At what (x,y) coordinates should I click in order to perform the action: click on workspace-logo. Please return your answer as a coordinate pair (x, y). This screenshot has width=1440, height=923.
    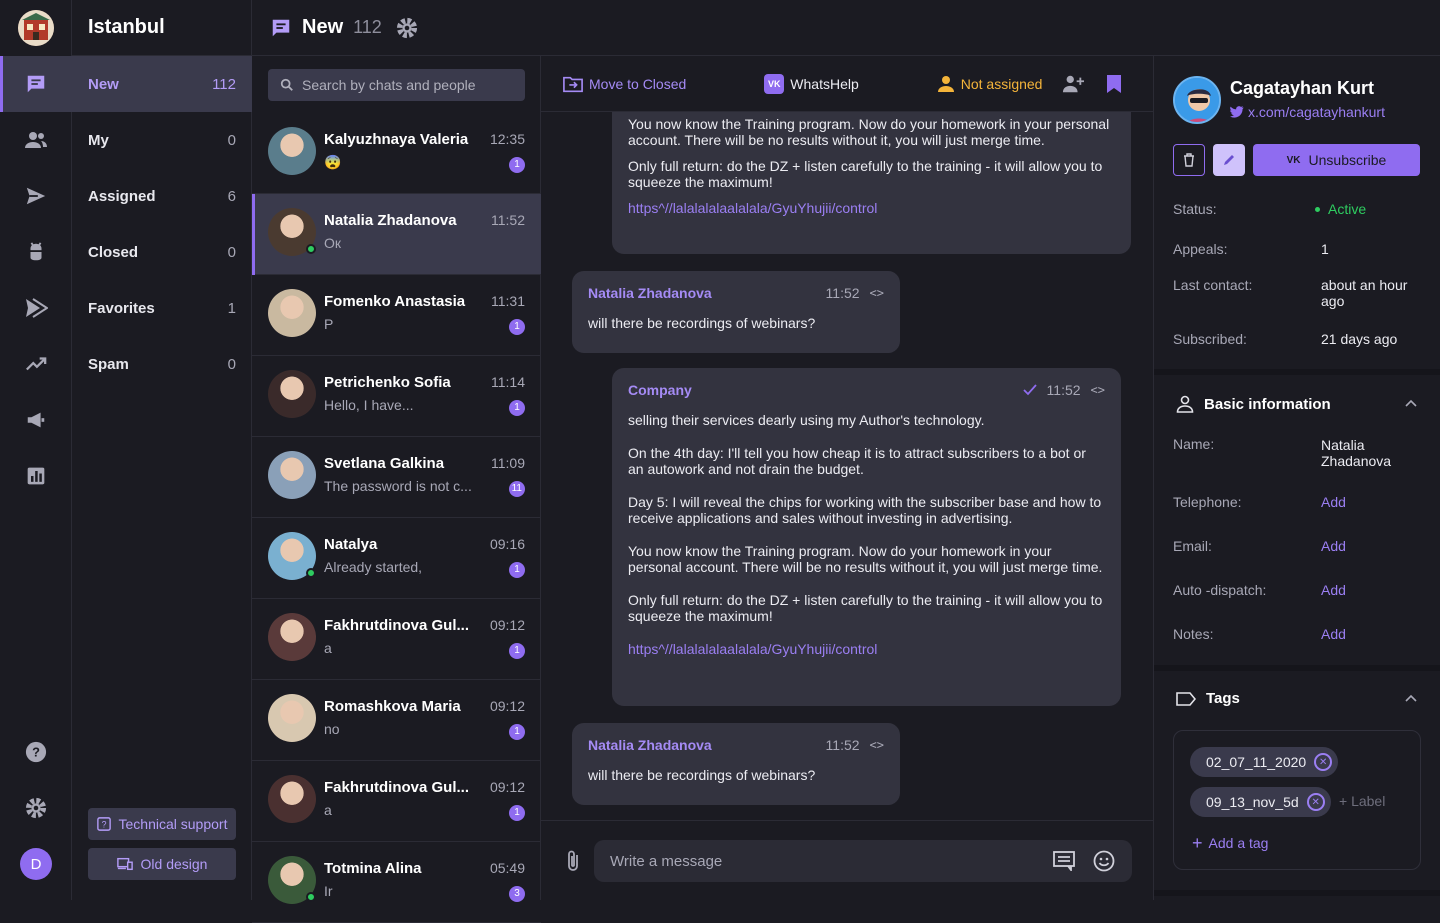
    Looking at the image, I should click on (36, 28).